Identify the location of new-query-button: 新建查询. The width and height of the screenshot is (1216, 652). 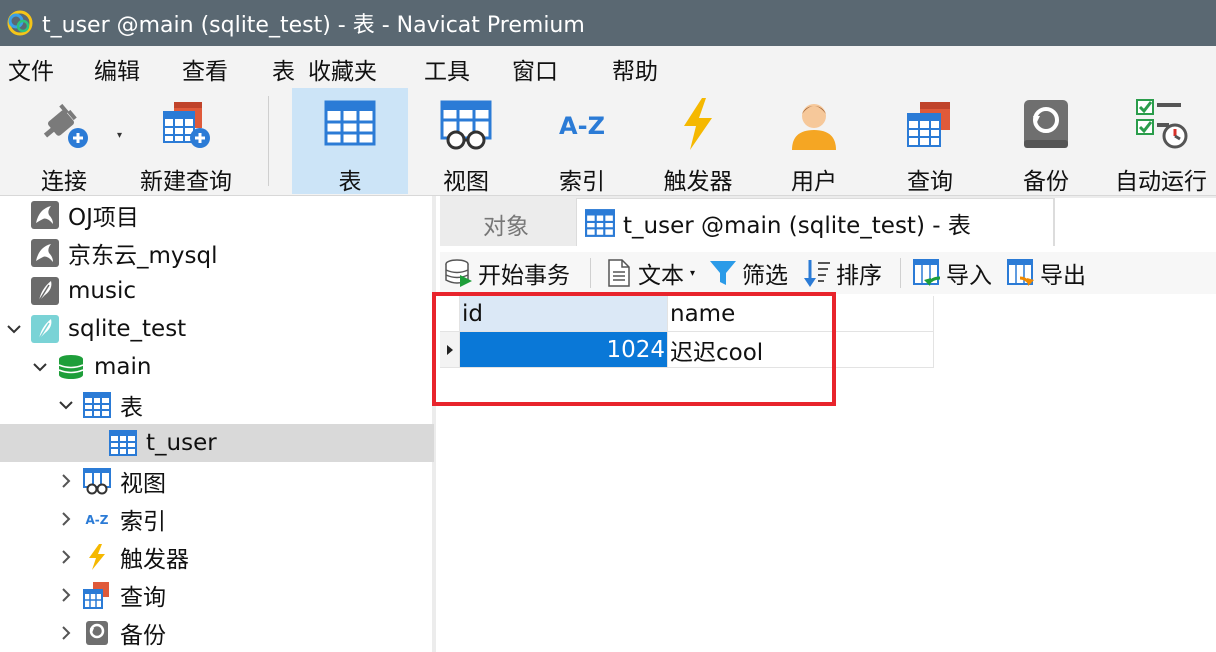
(186, 141).